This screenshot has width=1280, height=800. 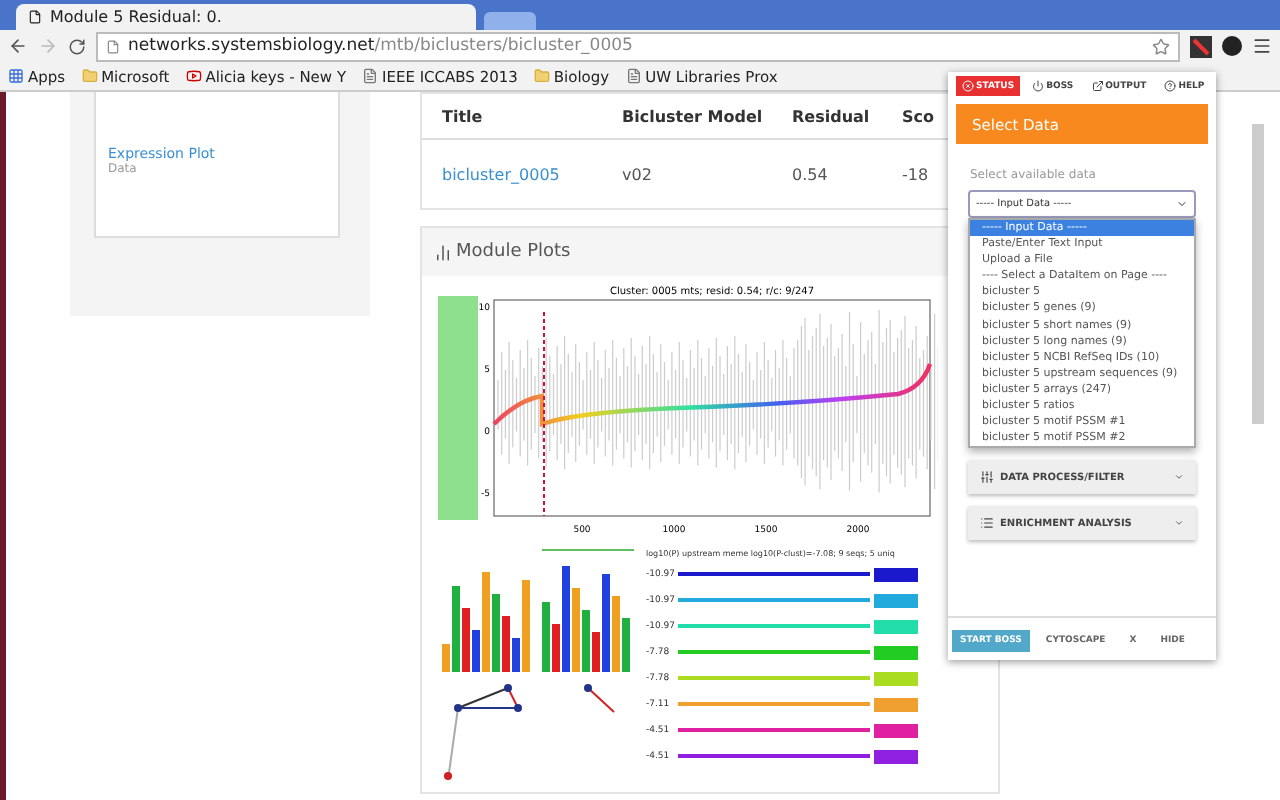 What do you see at coordinates (77, 46) in the screenshot?
I see `reload-icon` at bounding box center [77, 46].